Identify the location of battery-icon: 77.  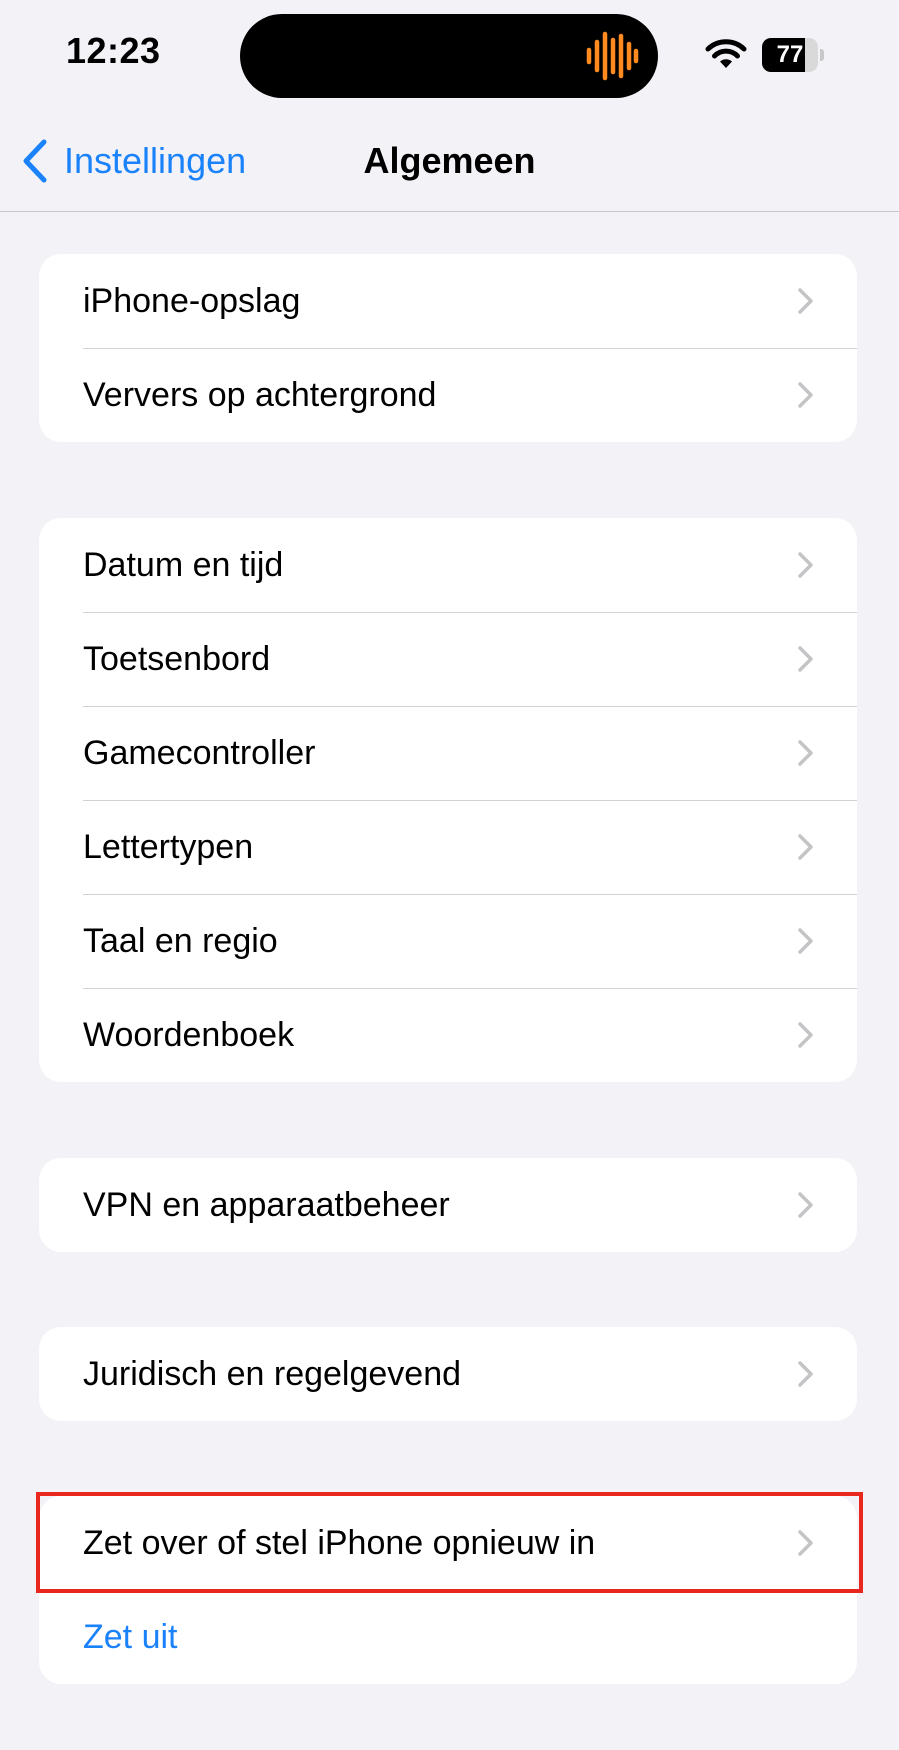
(793, 55).